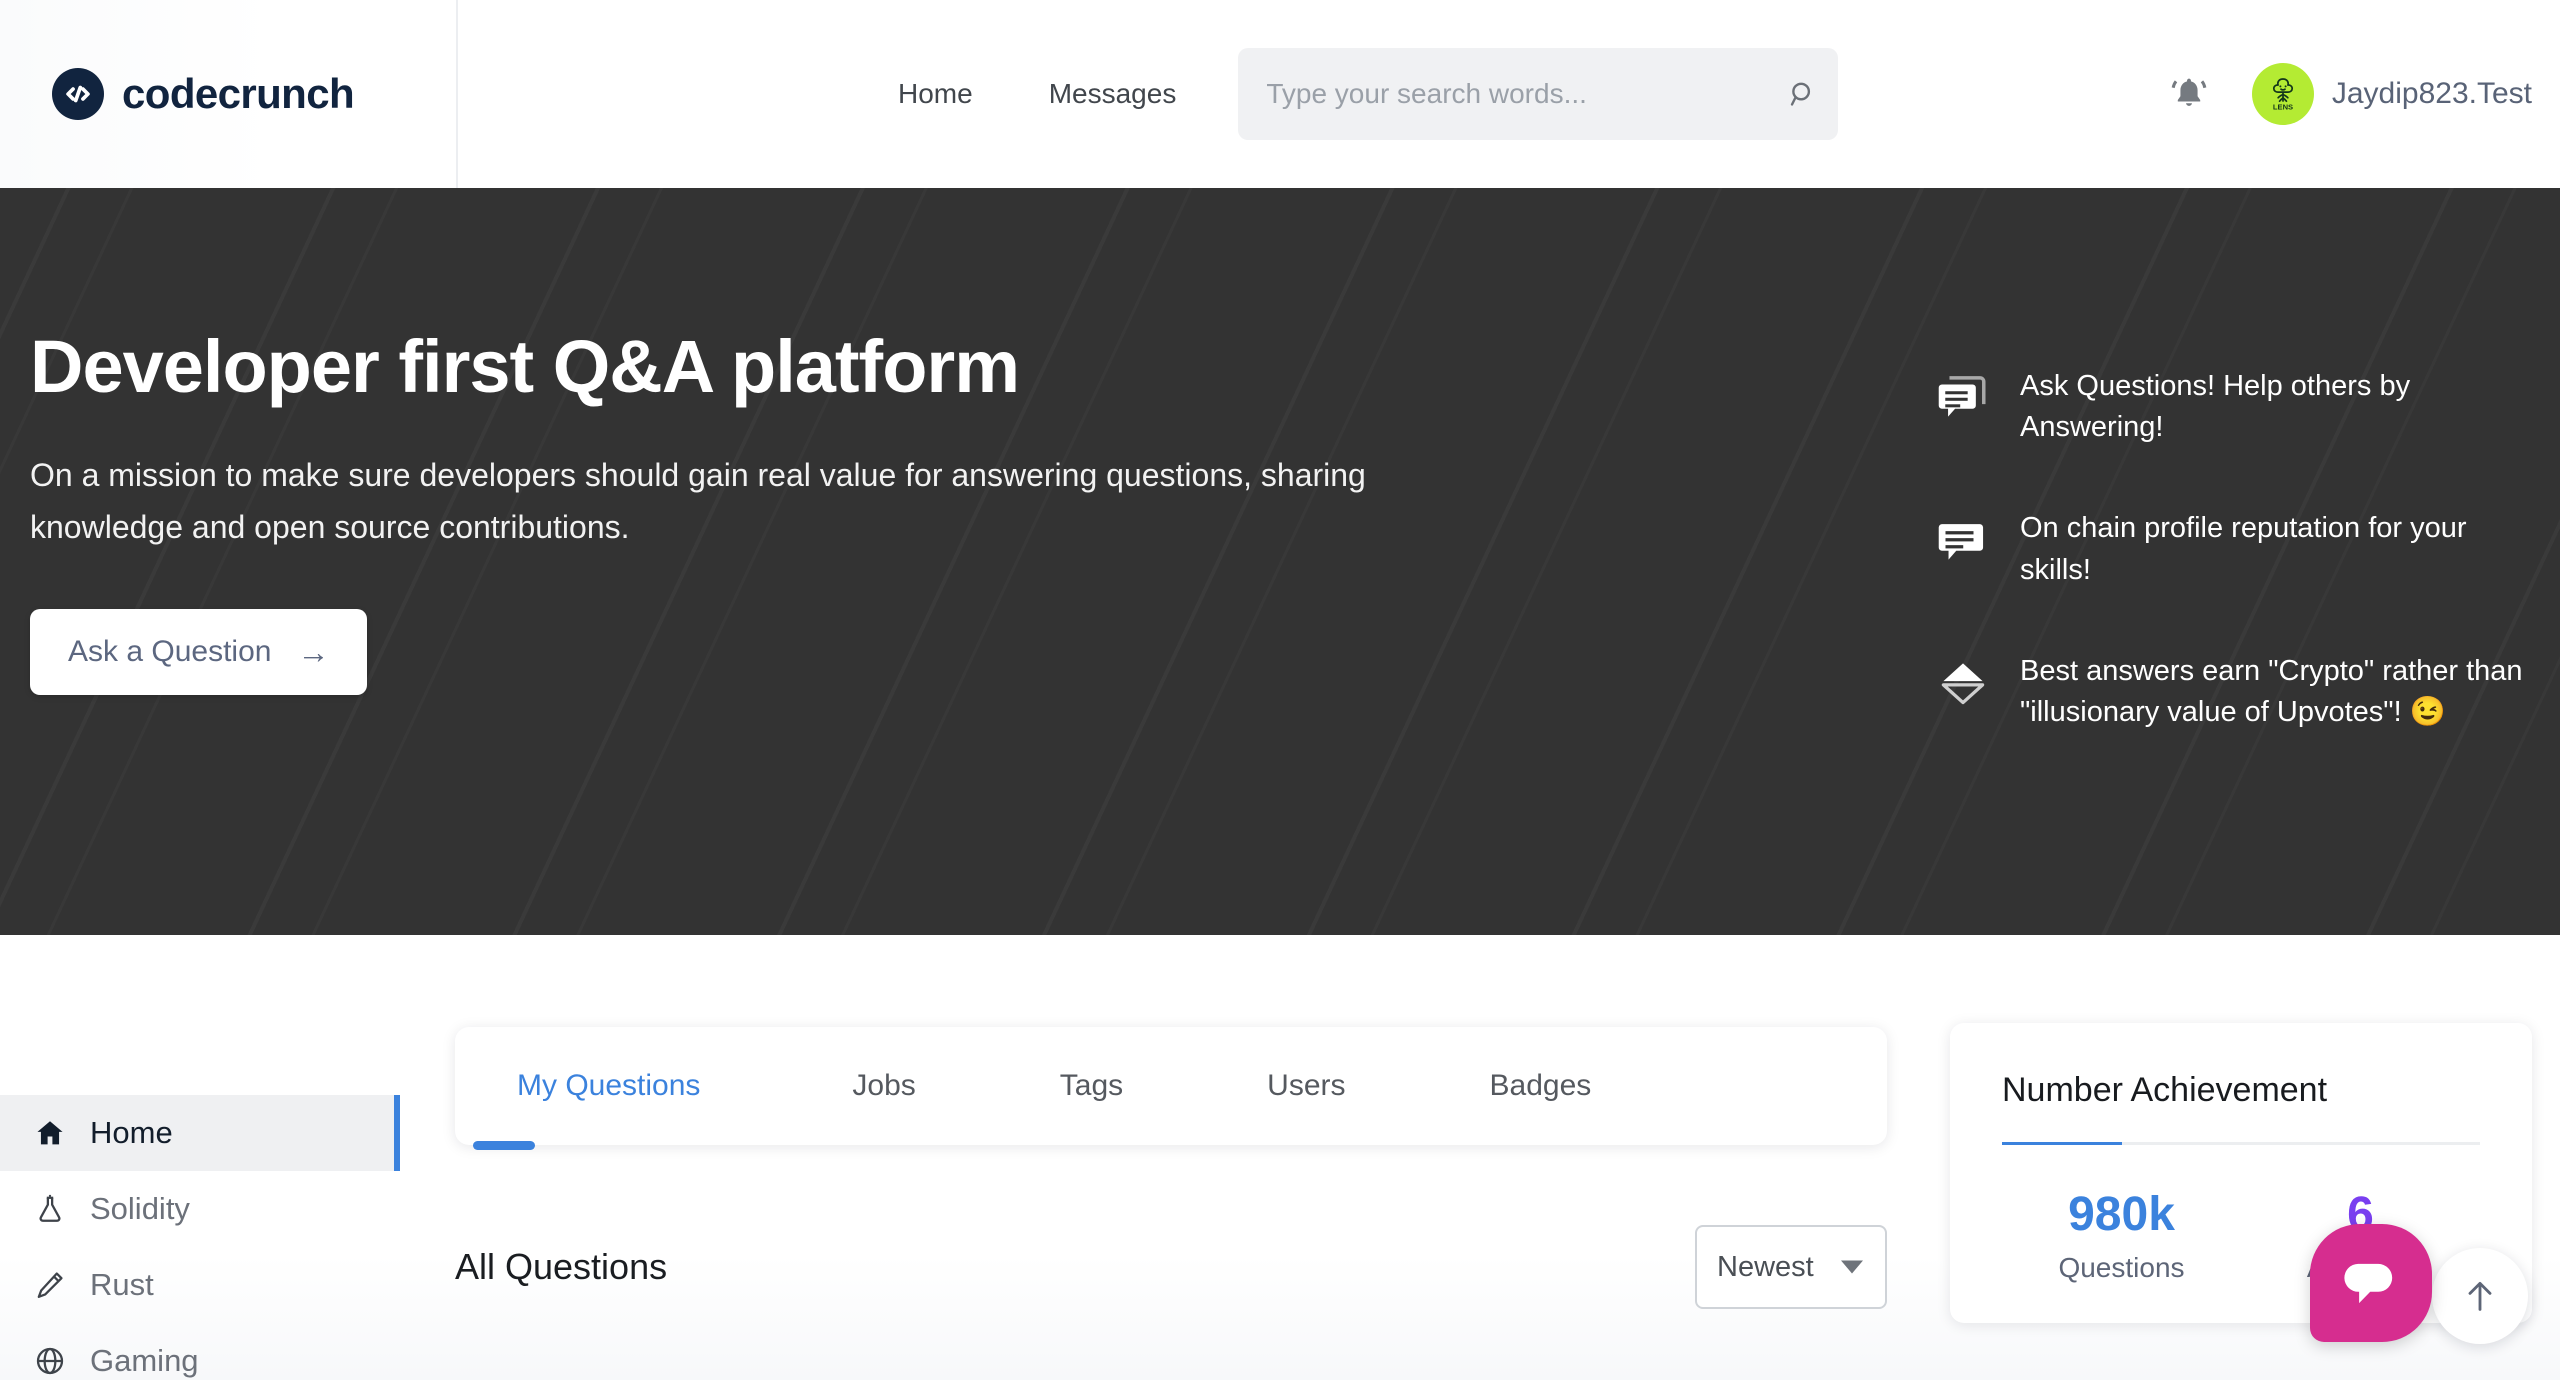  Describe the element at coordinates (50, 1133) in the screenshot. I see `house-icon` at that location.